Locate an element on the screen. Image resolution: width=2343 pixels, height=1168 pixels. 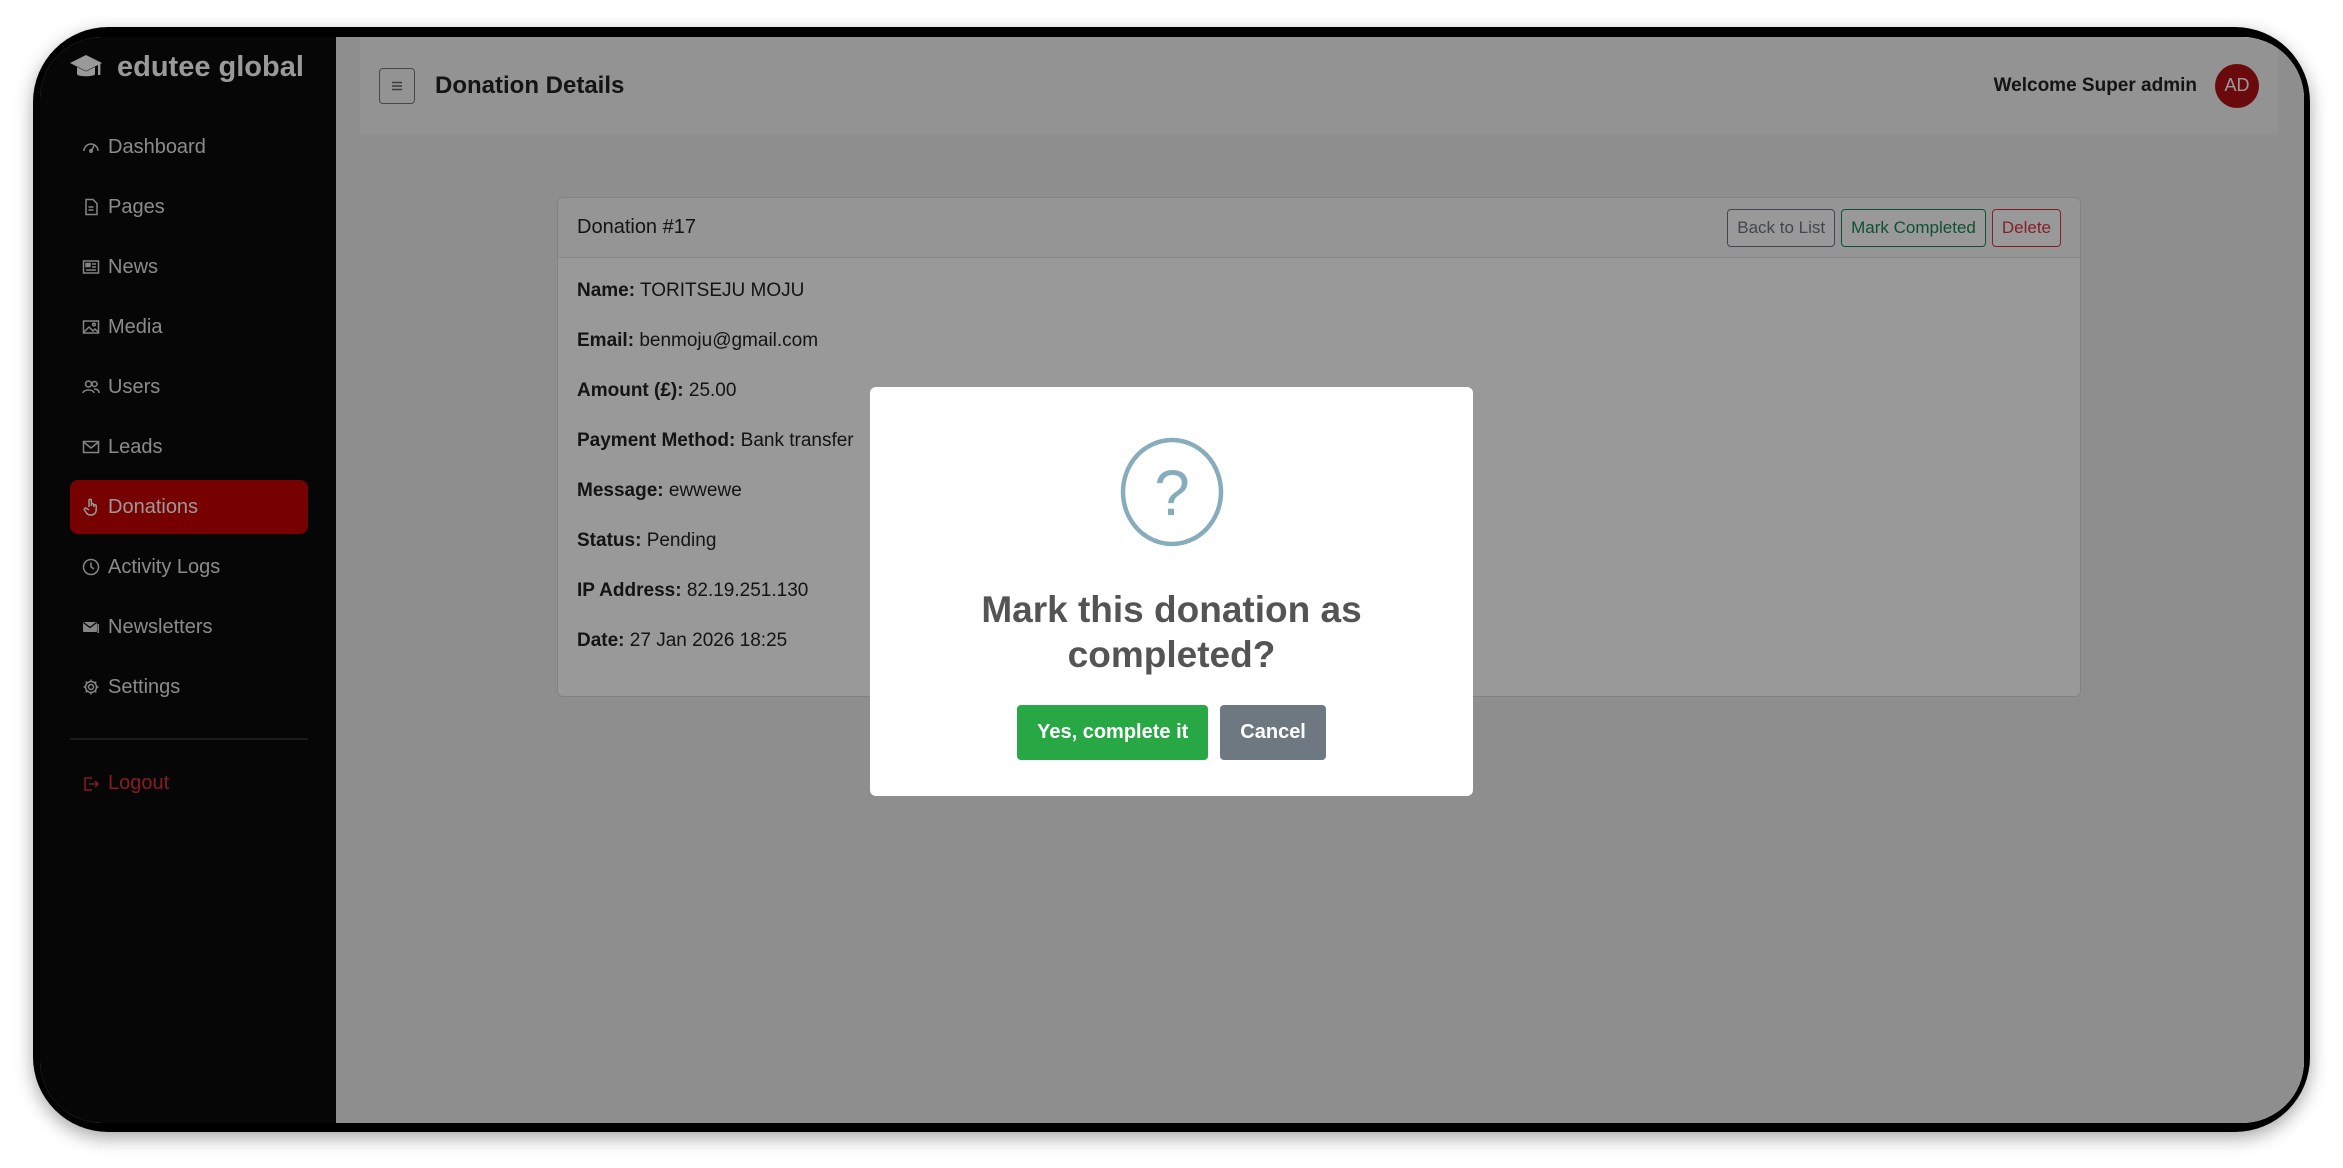
dialog-title: Mark this donation as completed? is located at coordinates (1171, 632).